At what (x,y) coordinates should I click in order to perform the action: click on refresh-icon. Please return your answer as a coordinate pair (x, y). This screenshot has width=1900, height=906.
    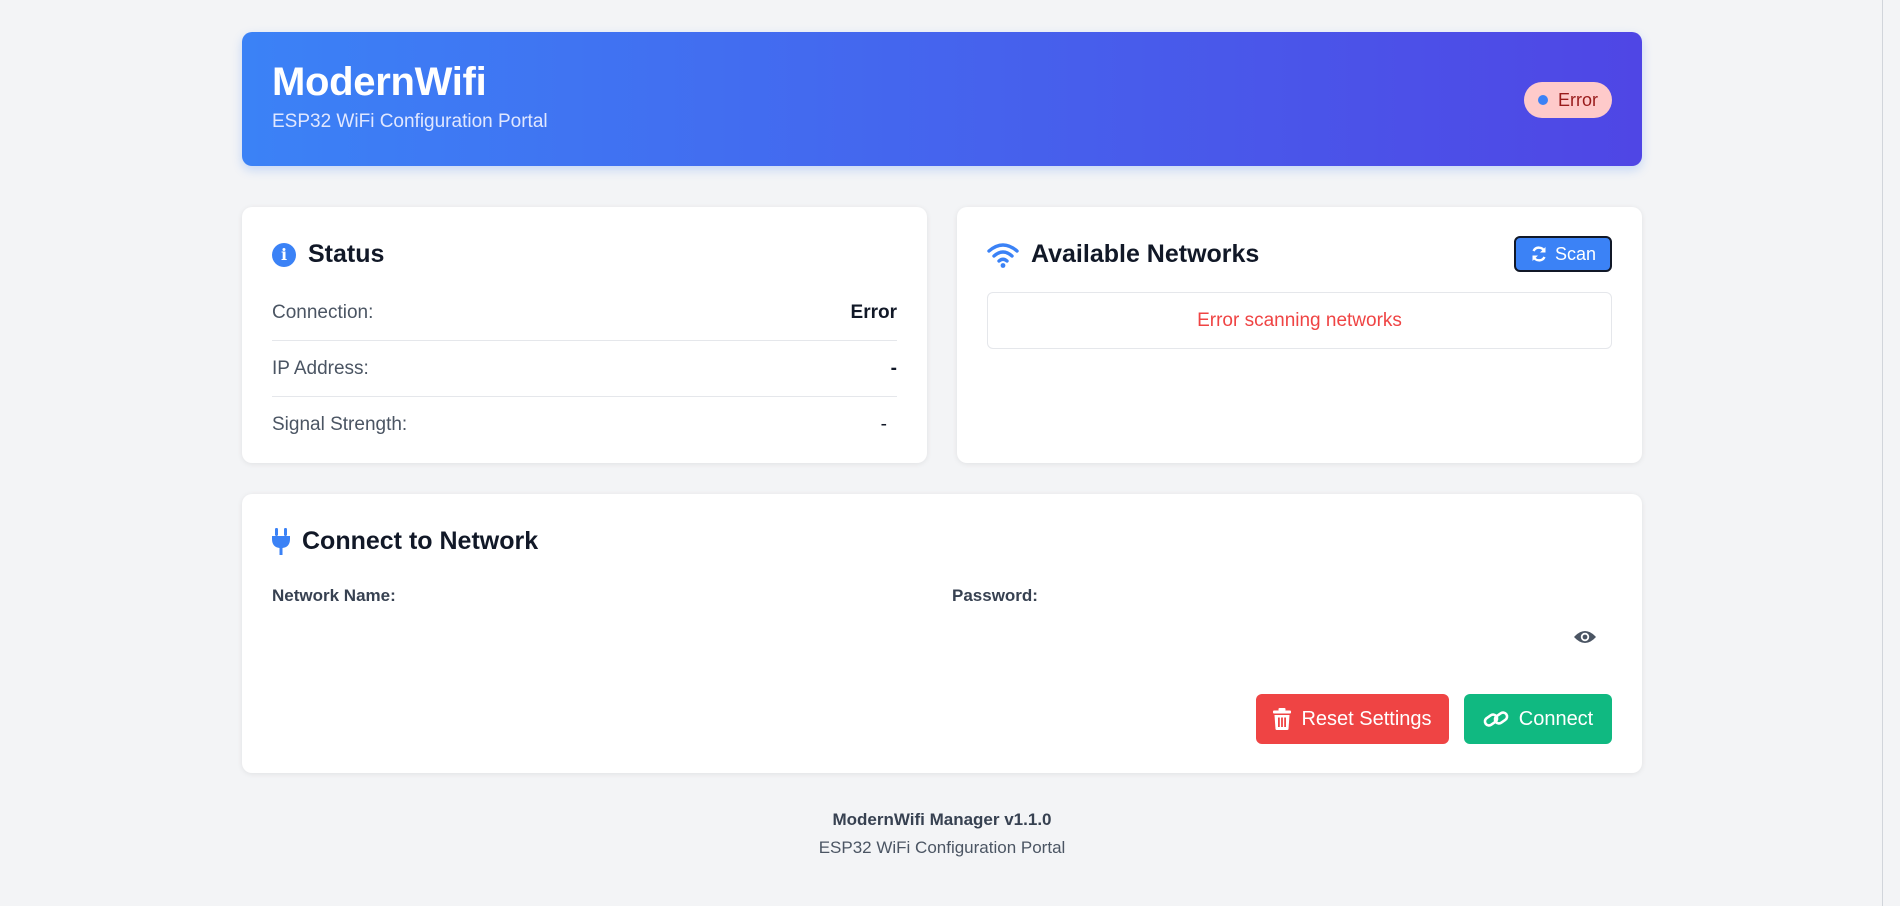
    Looking at the image, I should click on (1539, 254).